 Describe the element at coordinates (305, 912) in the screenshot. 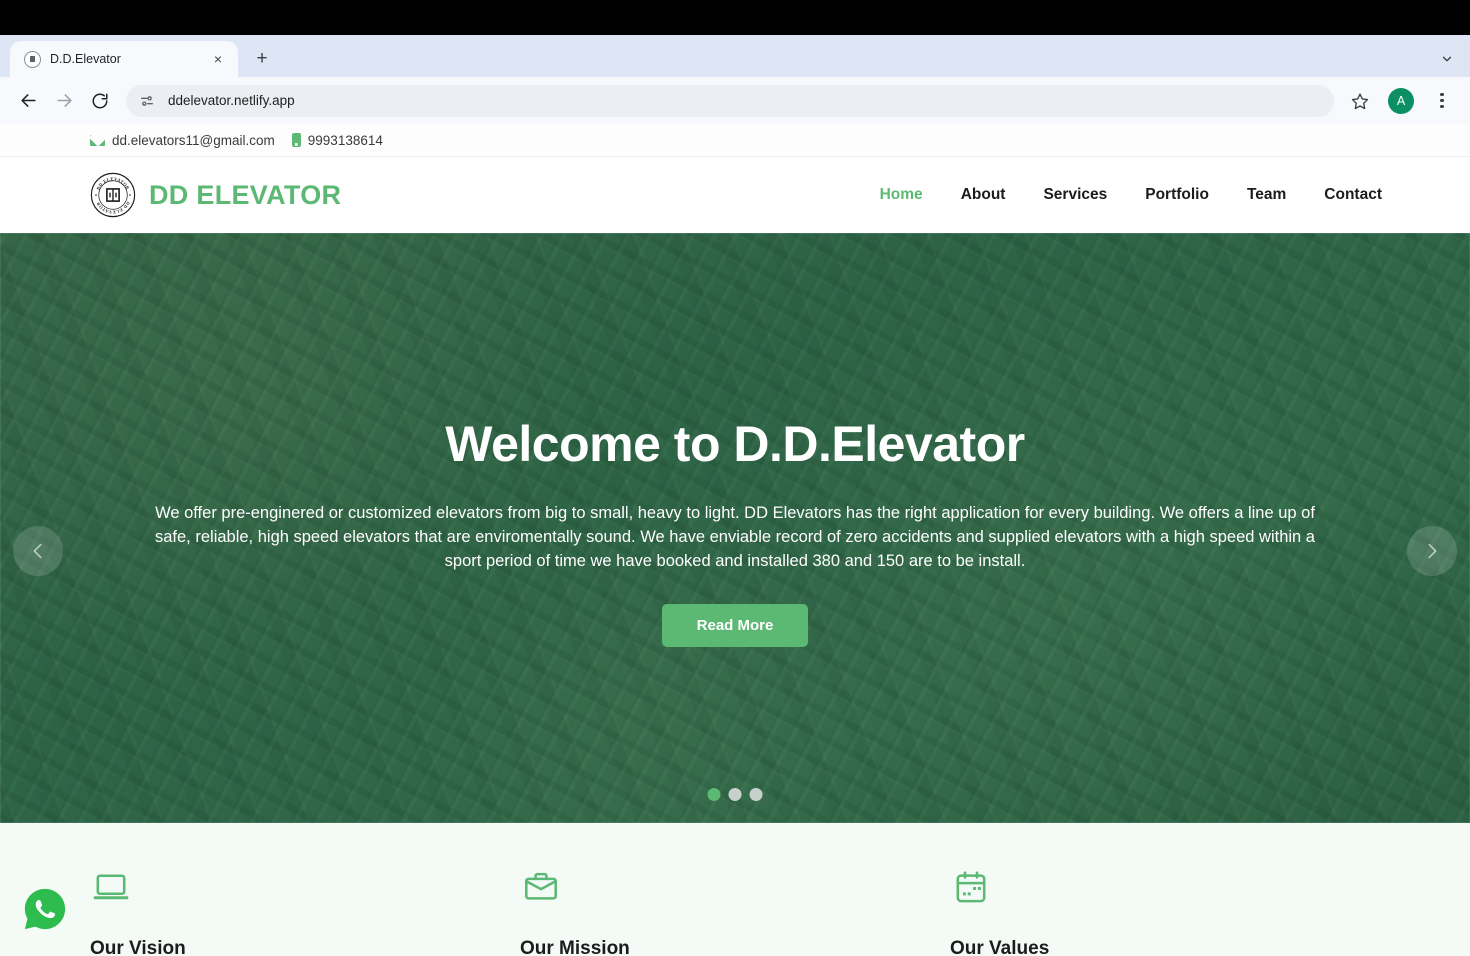

I see `feature-our-vision: Our Vision` at that location.